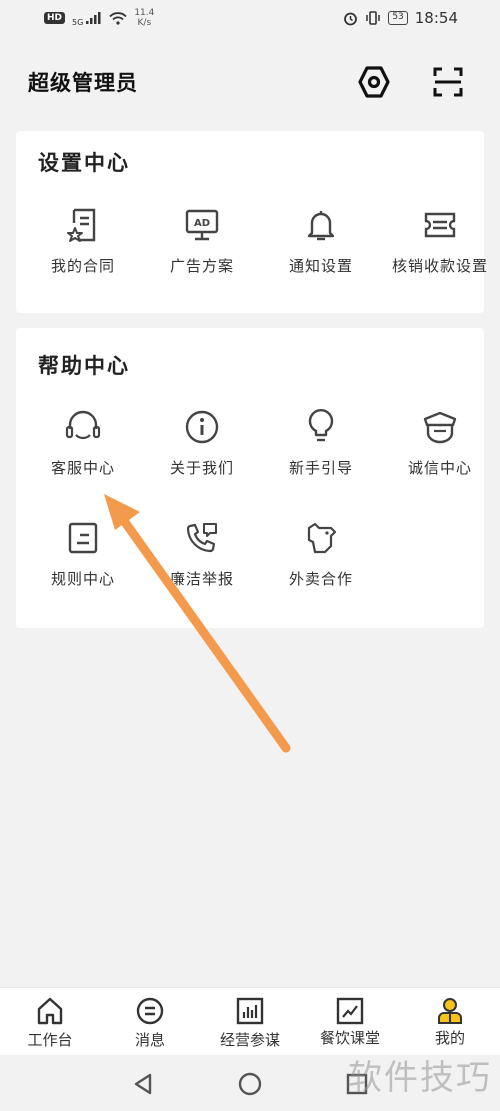  Describe the element at coordinates (82, 266) in the screenshot. I see `grid-item-label: 我的合同` at that location.